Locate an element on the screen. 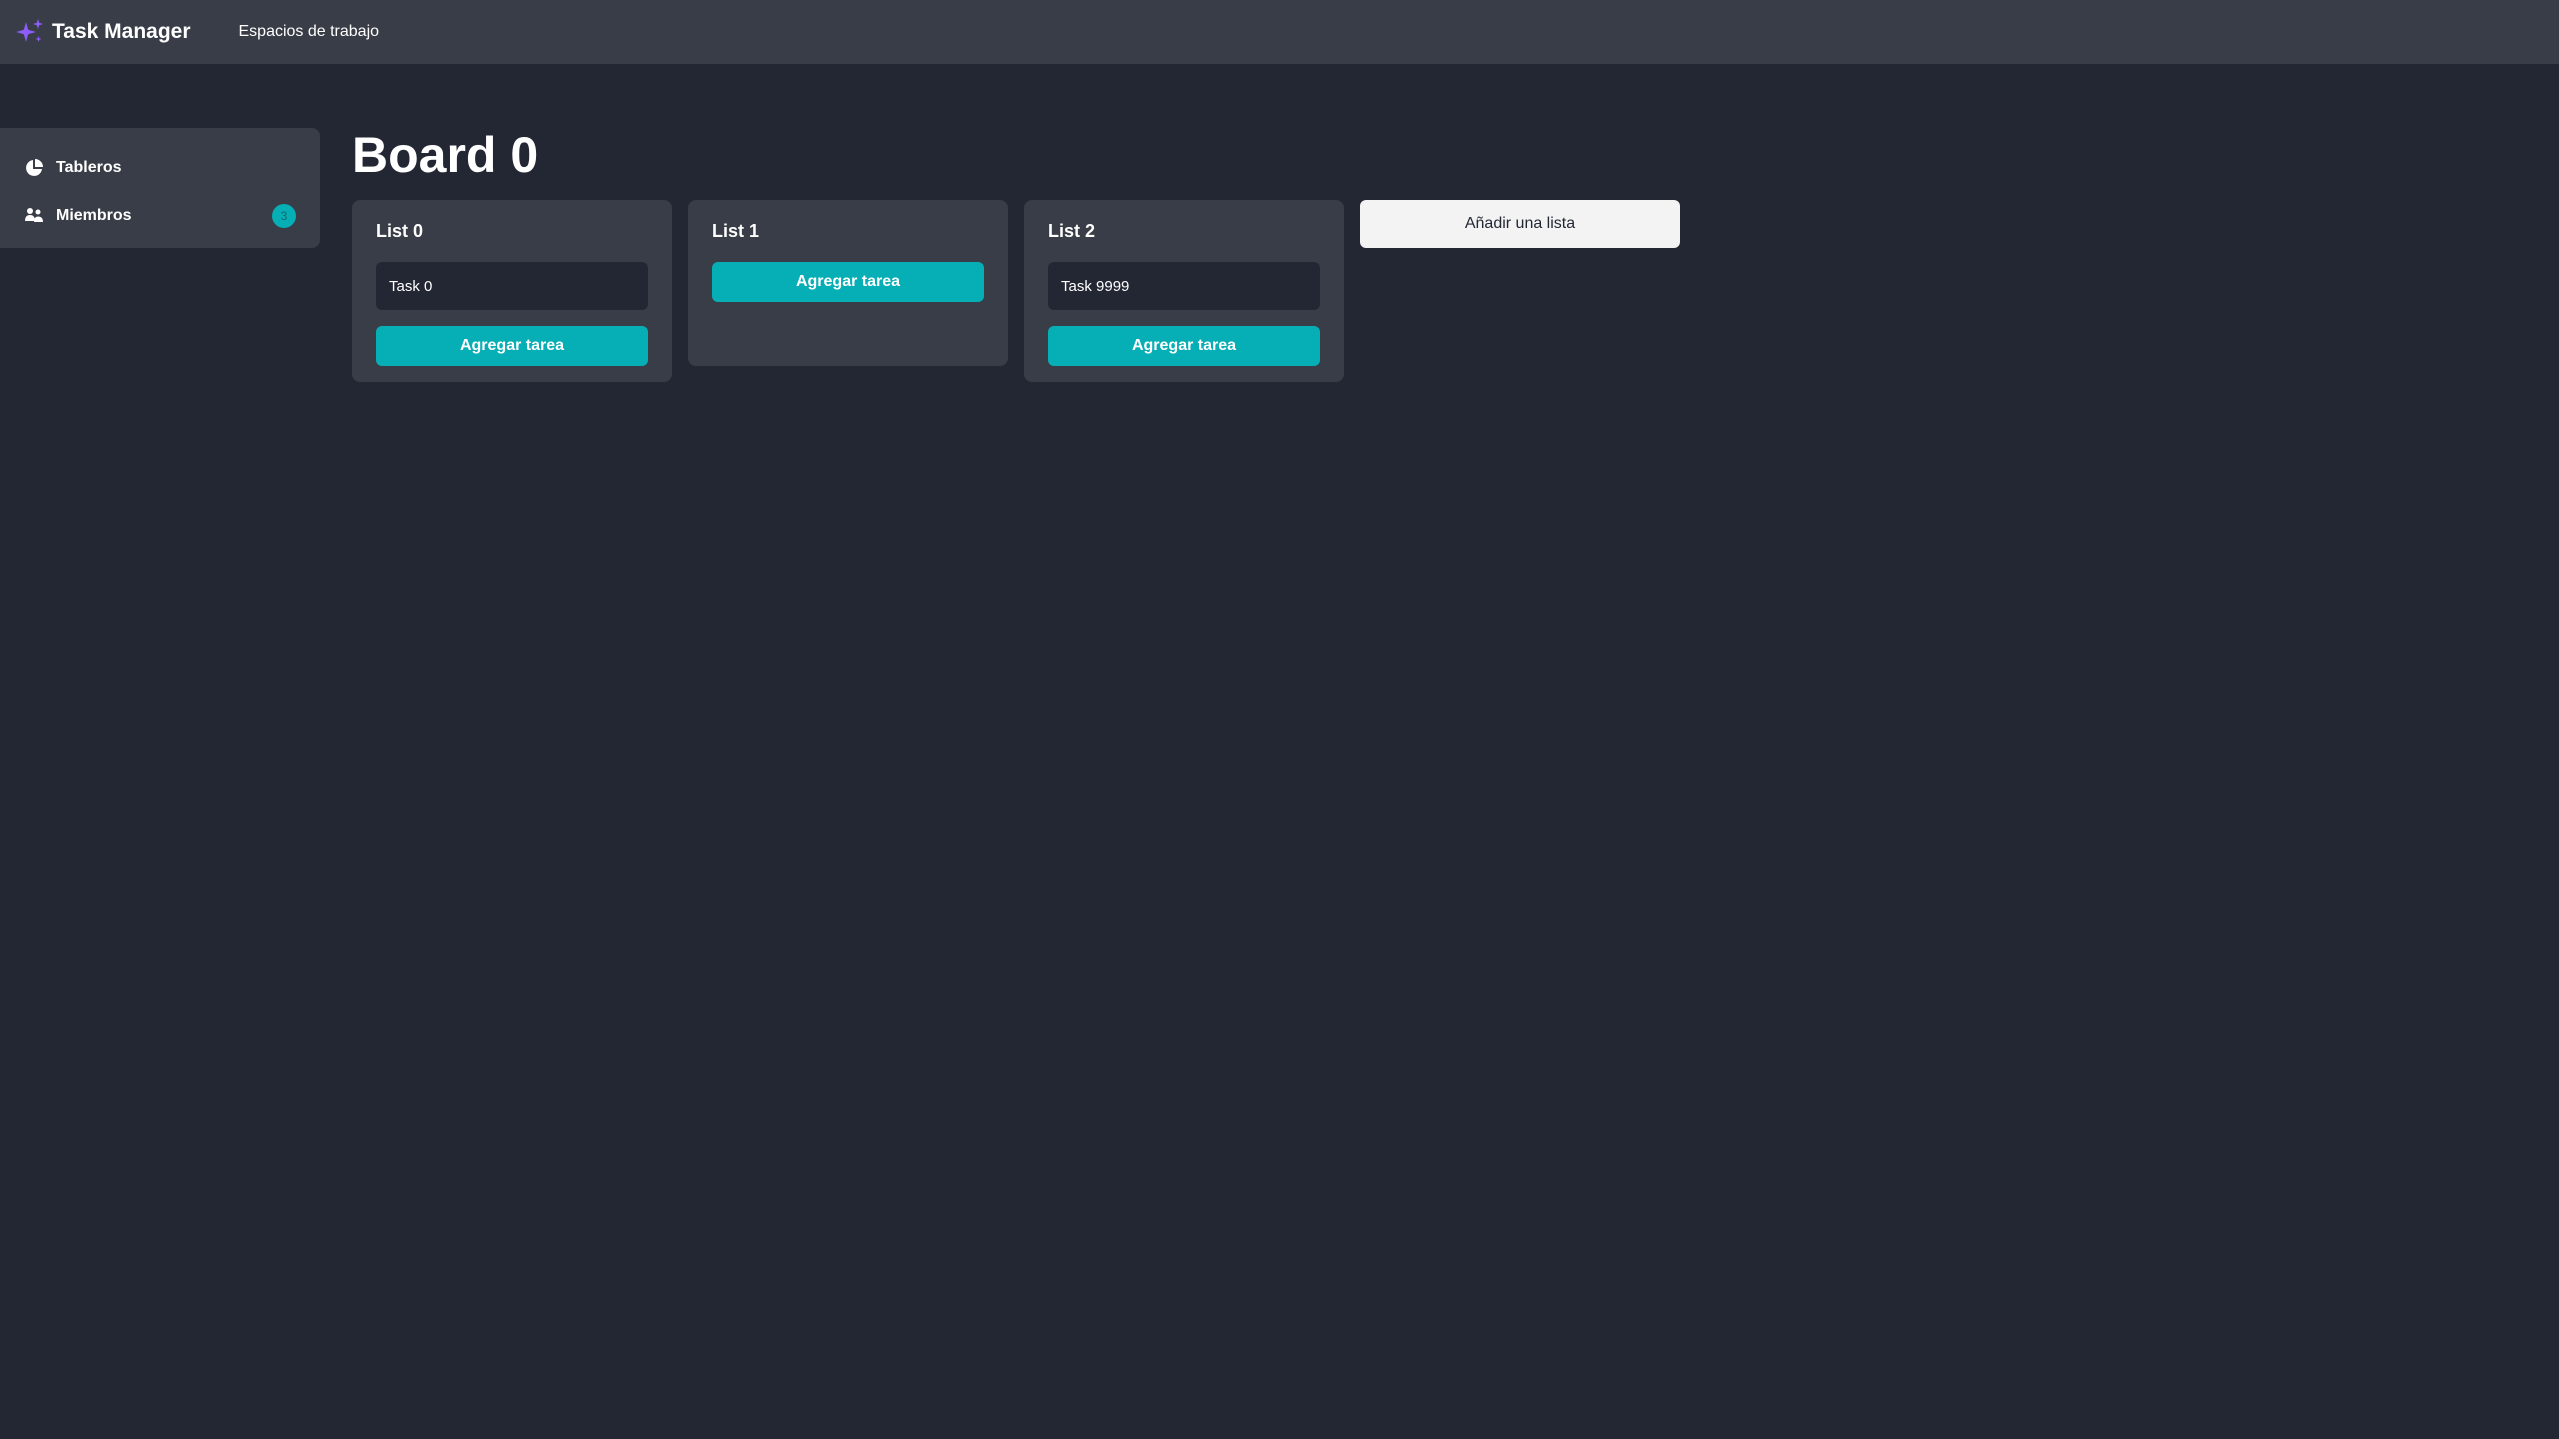 This screenshot has height=1439, width=2559. task-card: Task 0 is located at coordinates (512, 286).